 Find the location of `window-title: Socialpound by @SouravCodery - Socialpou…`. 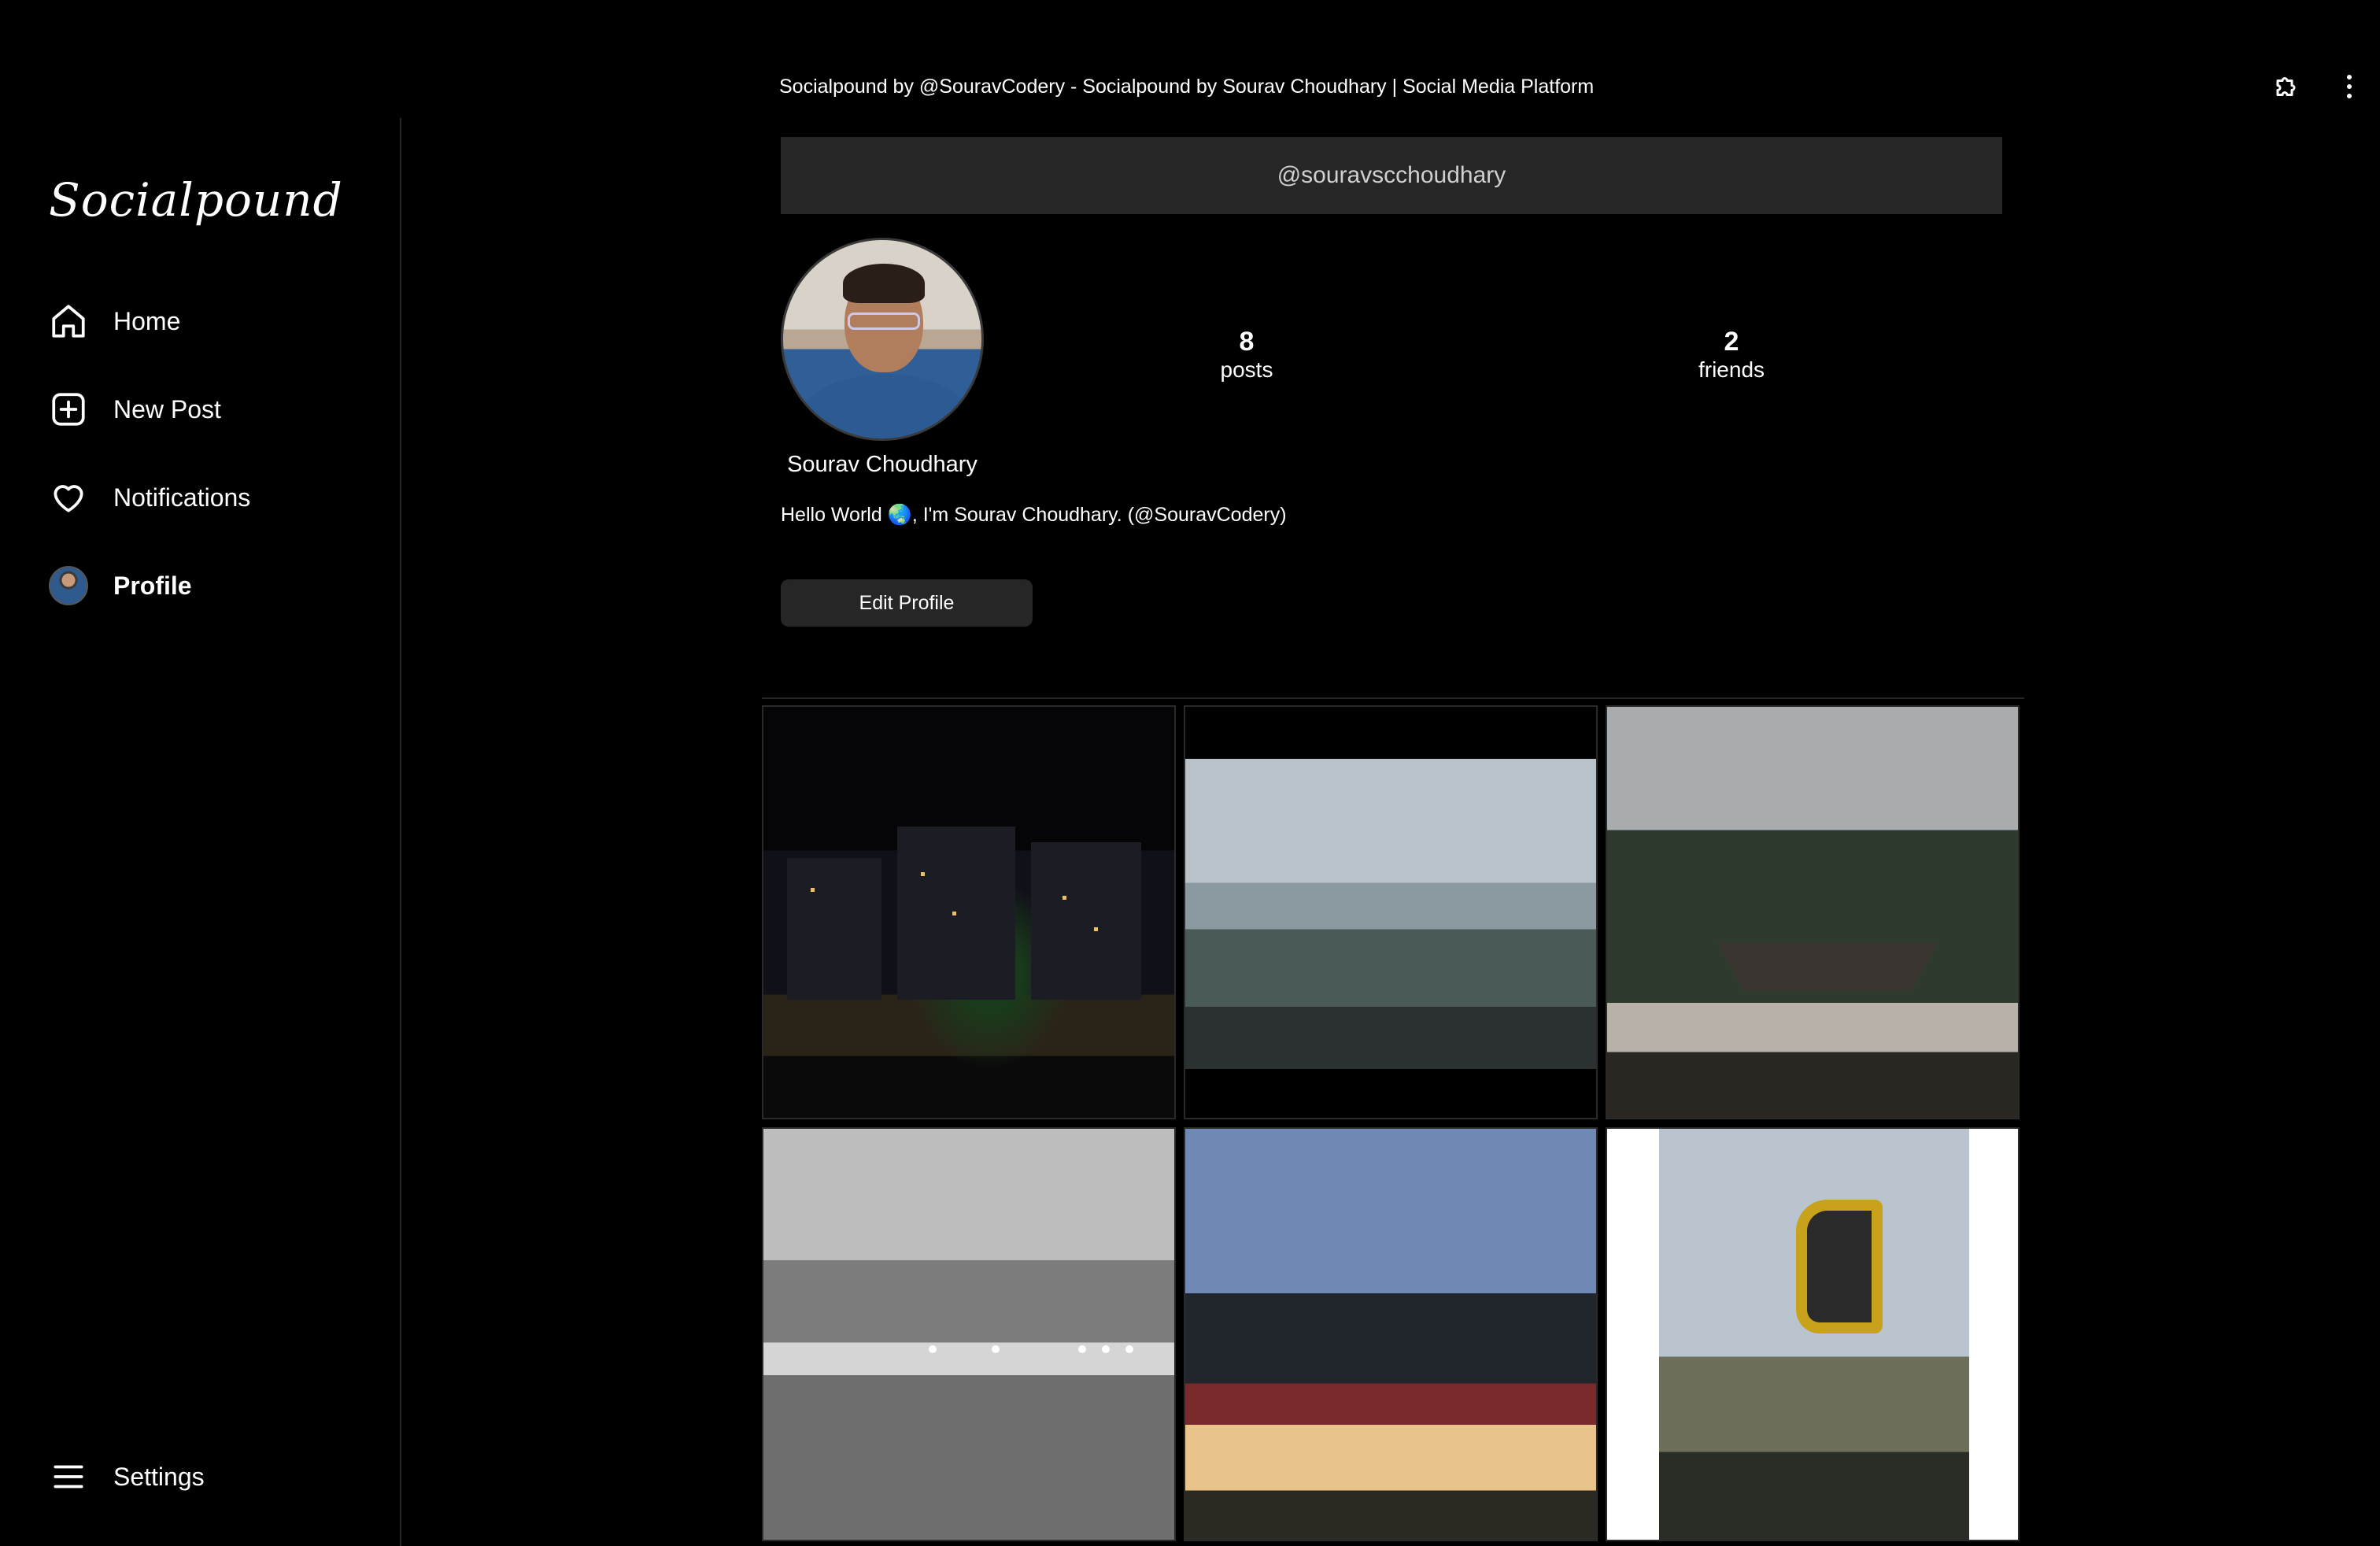

window-title: Socialpound by @SouravCodery - Socialpou… is located at coordinates (1187, 87).